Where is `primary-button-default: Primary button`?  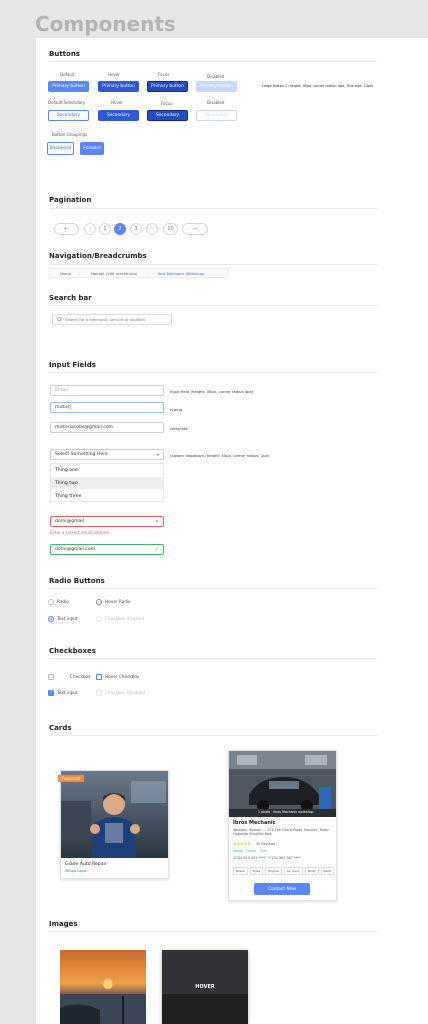
primary-button-default: Primary button is located at coordinates (68, 86).